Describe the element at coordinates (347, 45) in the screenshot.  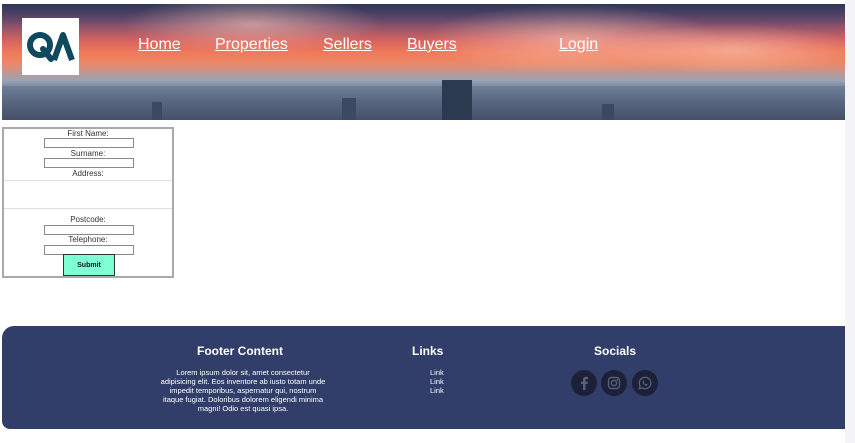
I see `nav-sellers-link: Sellers` at that location.